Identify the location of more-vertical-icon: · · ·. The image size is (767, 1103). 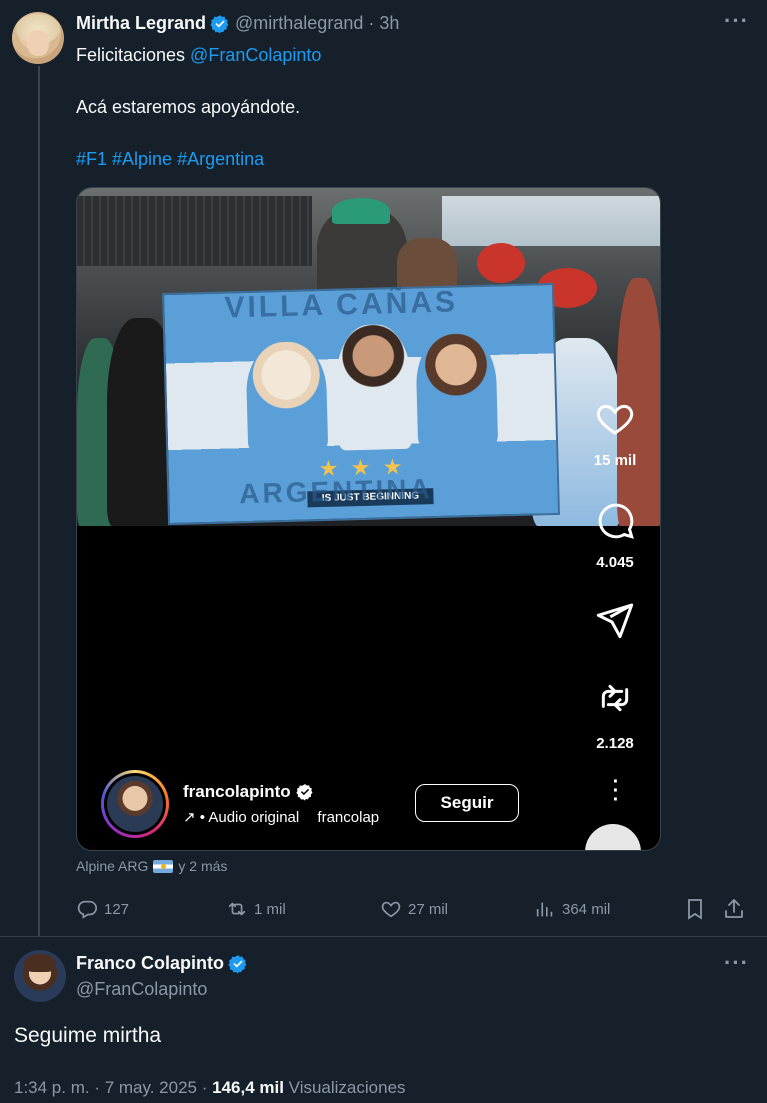
(616, 791).